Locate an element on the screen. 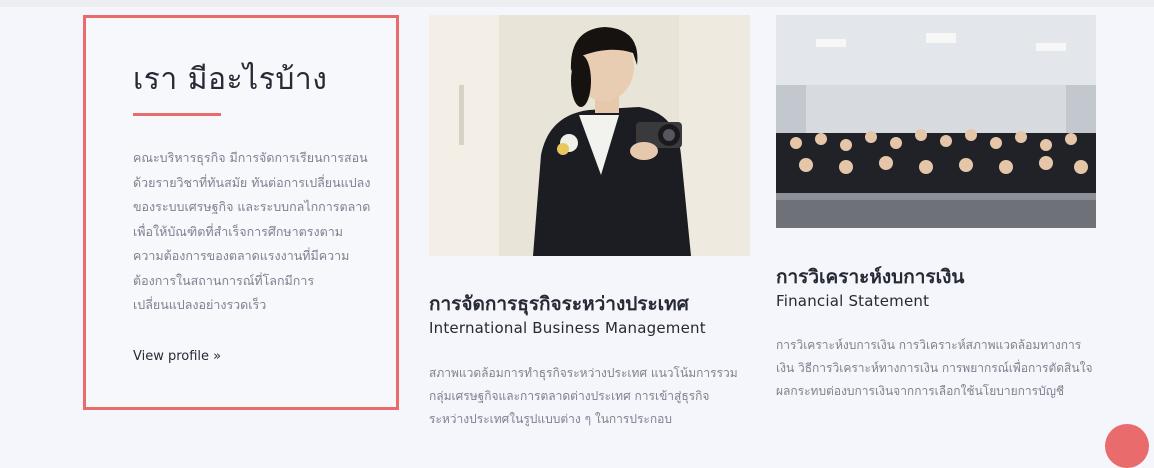  course-subtitle: Financial Statement is located at coordinates (853, 301).